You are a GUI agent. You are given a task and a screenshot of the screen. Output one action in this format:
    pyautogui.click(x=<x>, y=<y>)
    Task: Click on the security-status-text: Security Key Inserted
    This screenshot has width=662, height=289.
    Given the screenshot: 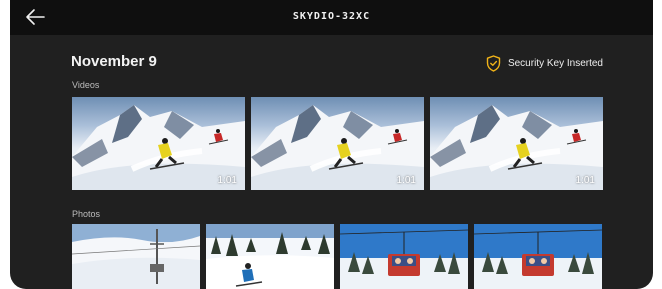 What is the action you would take?
    pyautogui.click(x=555, y=63)
    